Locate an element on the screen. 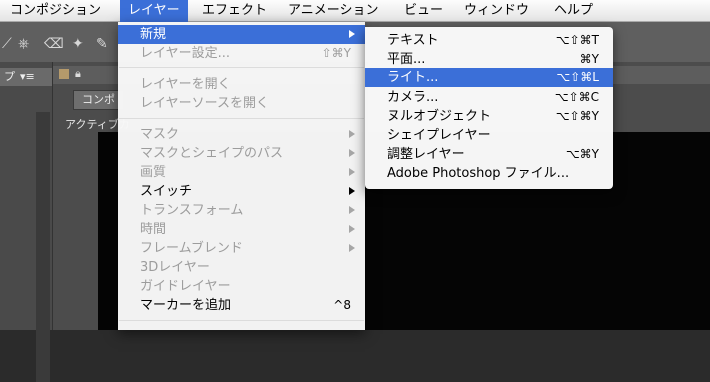  menu-item-label: ガイドレイヤー is located at coordinates (185, 286).